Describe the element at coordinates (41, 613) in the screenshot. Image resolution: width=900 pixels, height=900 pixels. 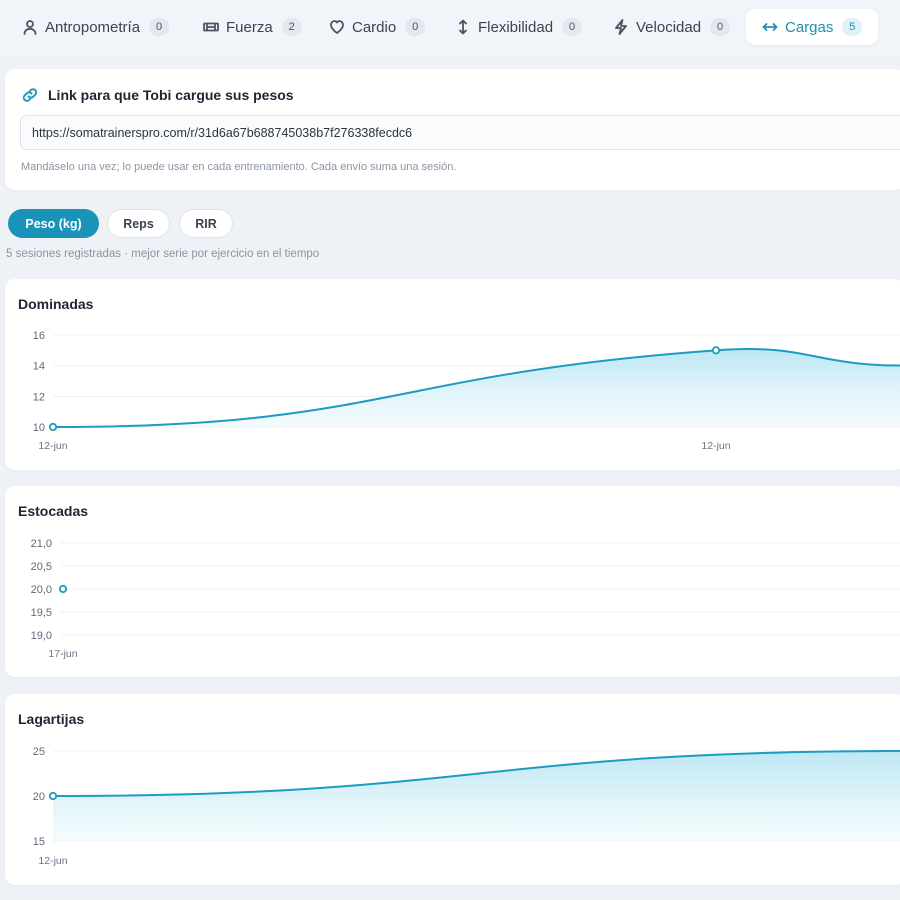
I see `y-tick-label: 19,5` at that location.